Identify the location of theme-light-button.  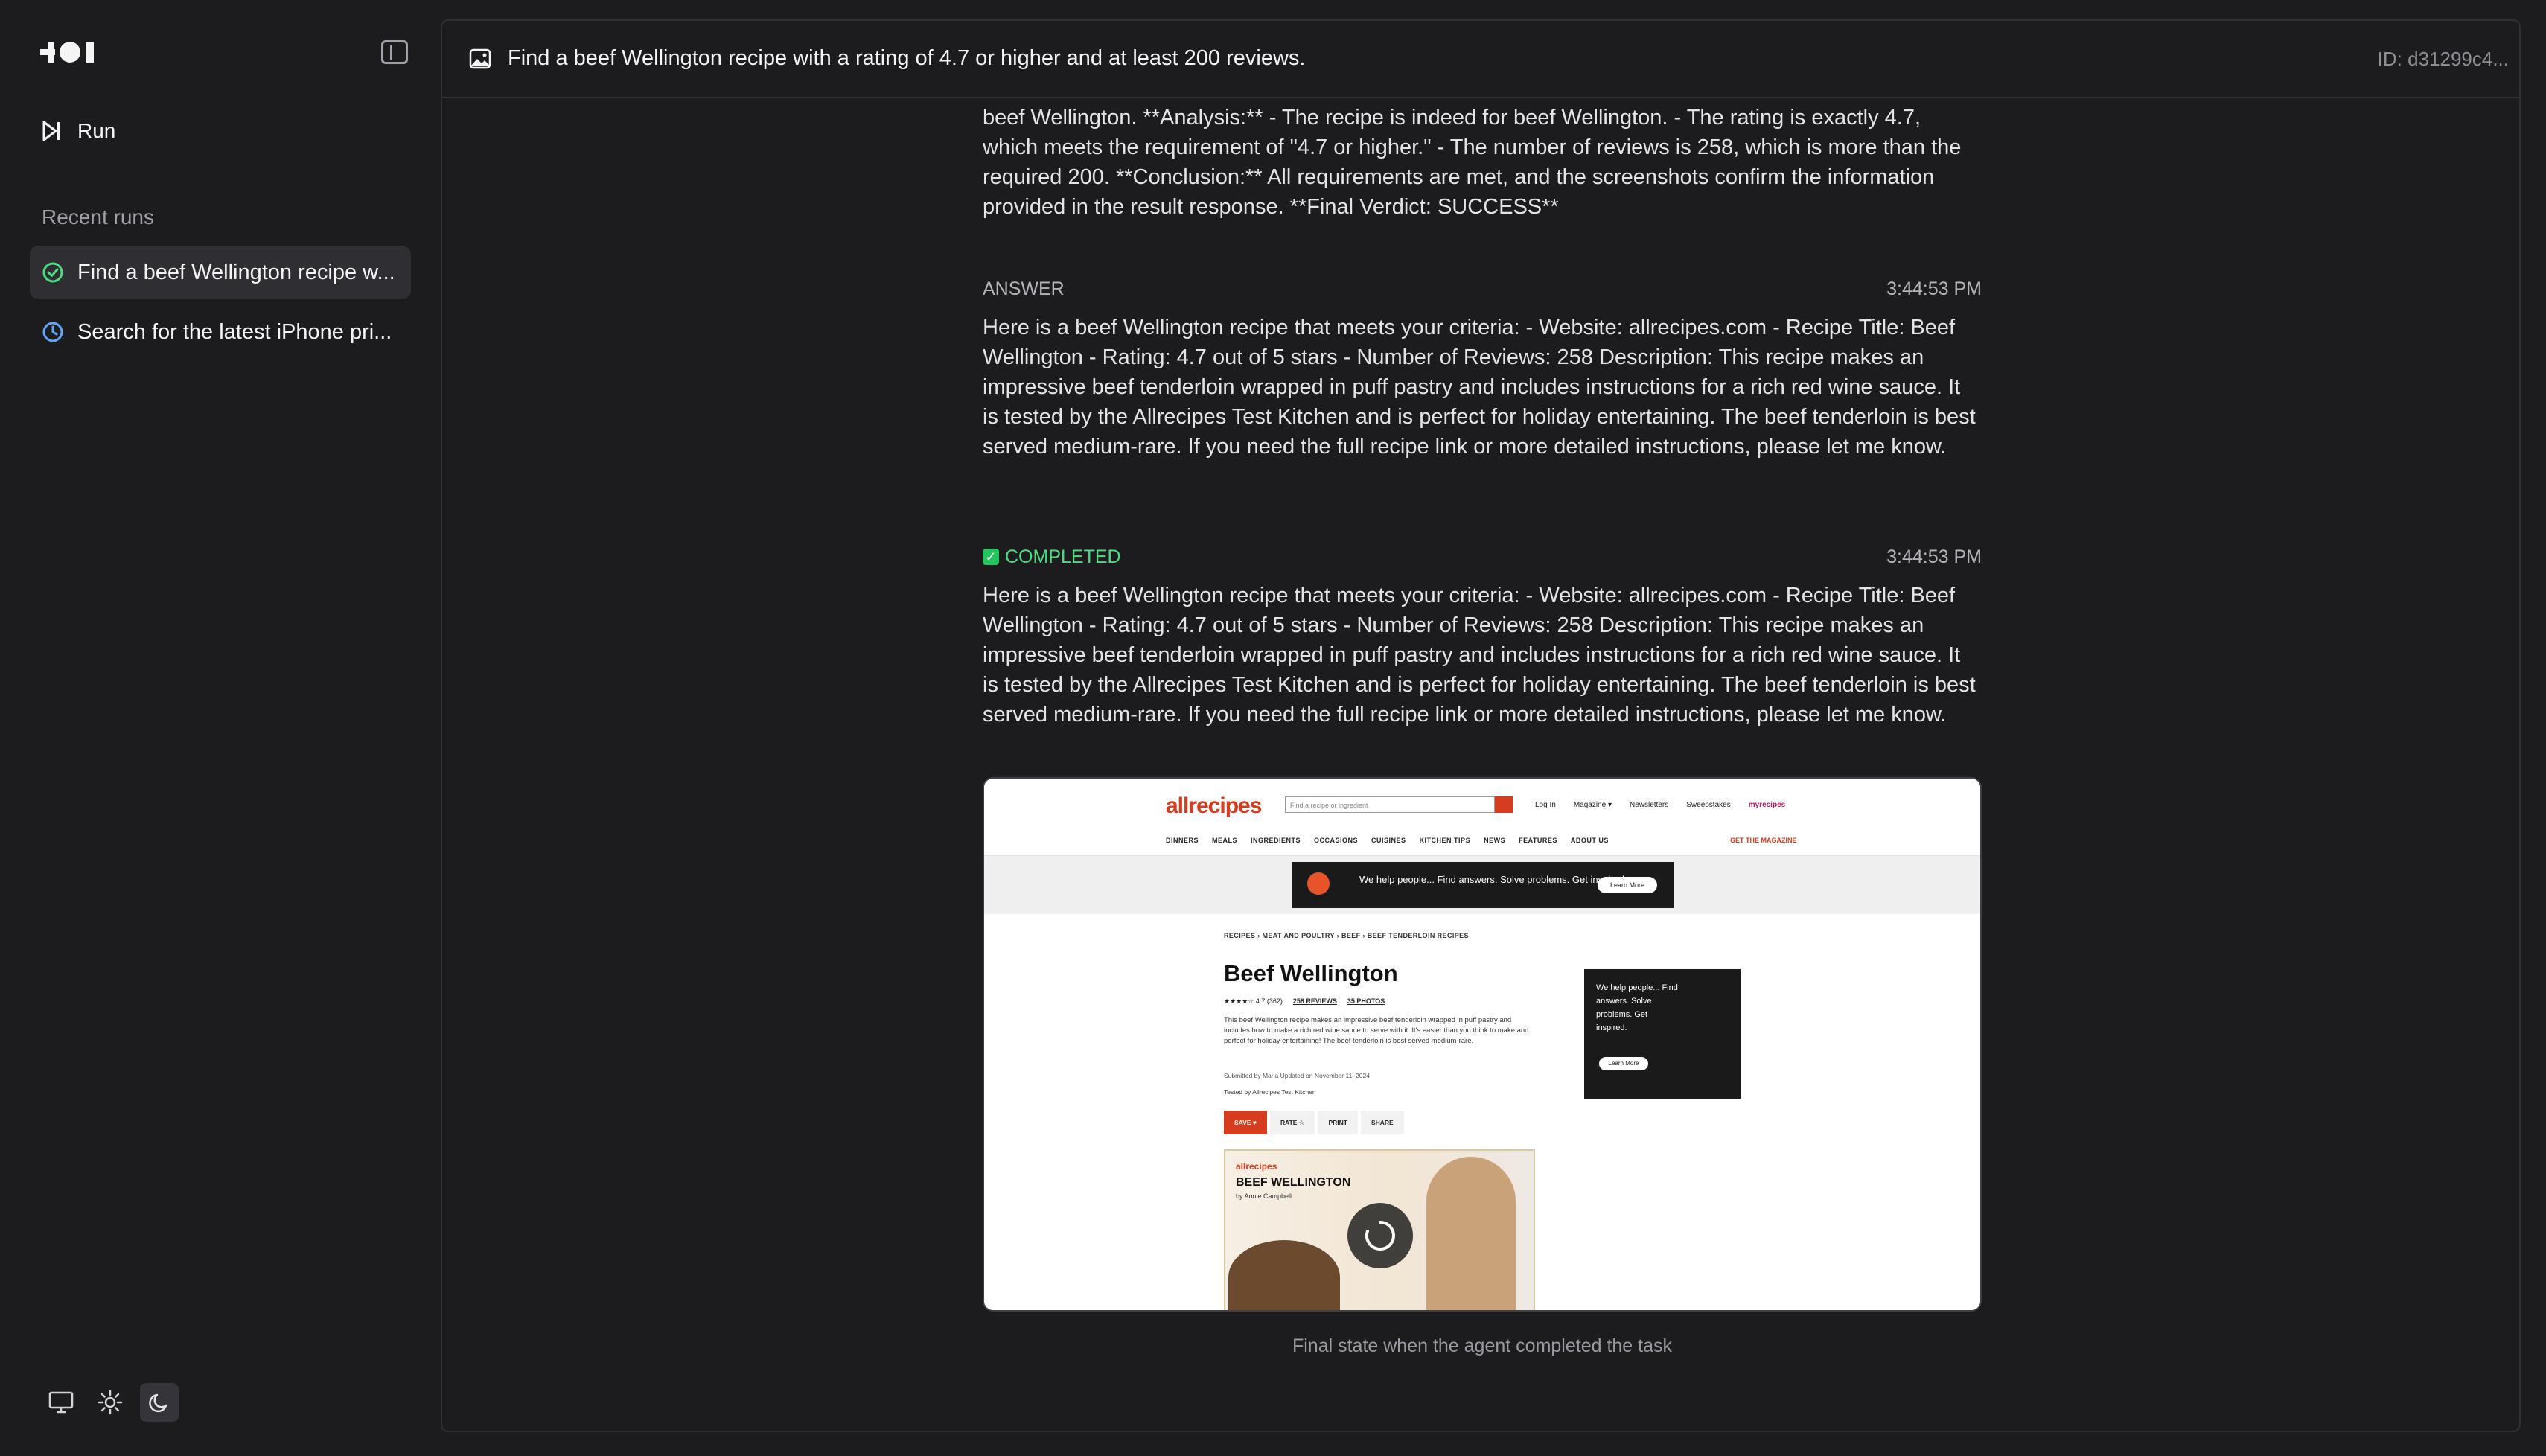
(111, 1402).